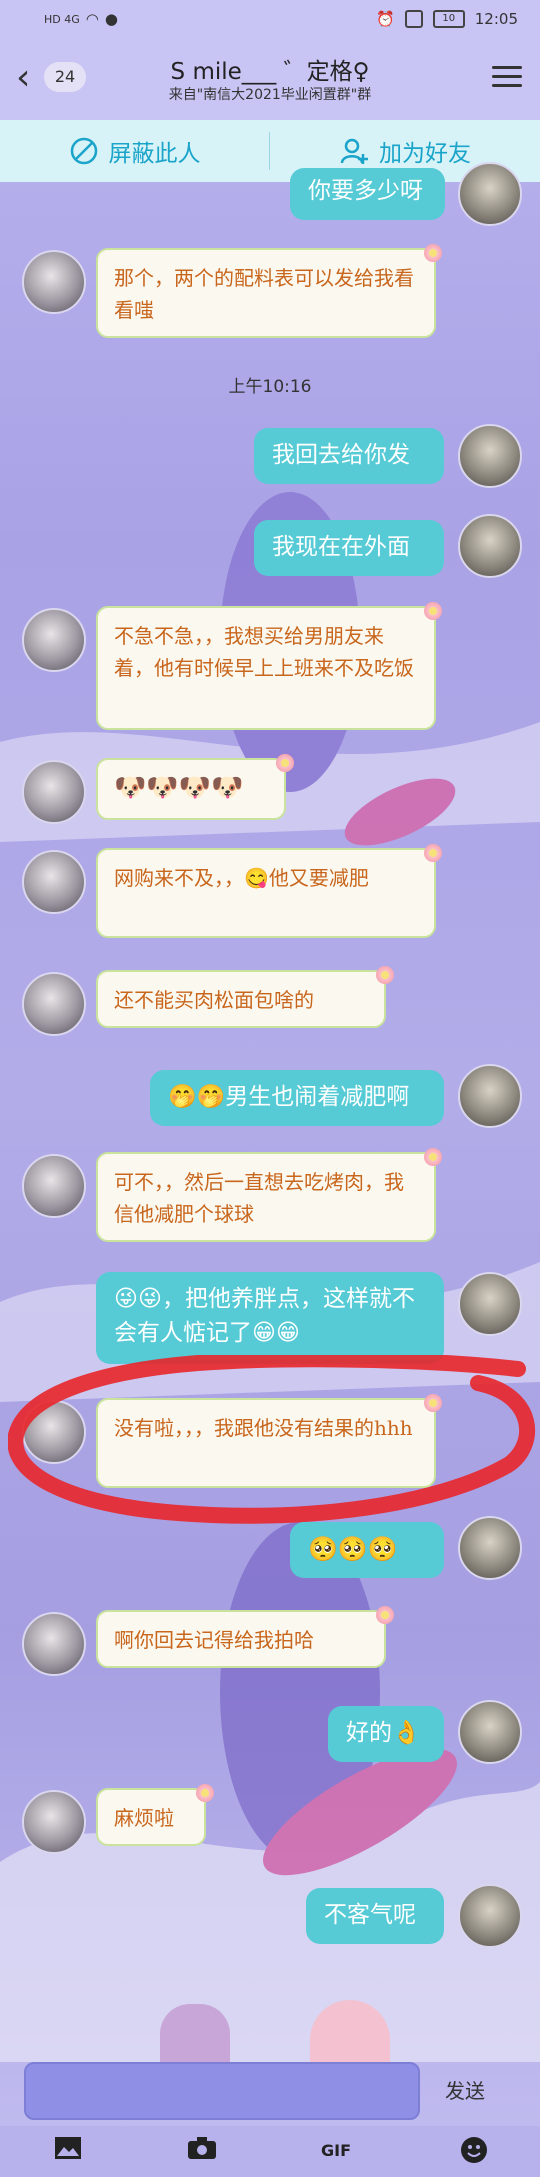  Describe the element at coordinates (83, 151) in the screenshot. I see `block-icon` at that location.